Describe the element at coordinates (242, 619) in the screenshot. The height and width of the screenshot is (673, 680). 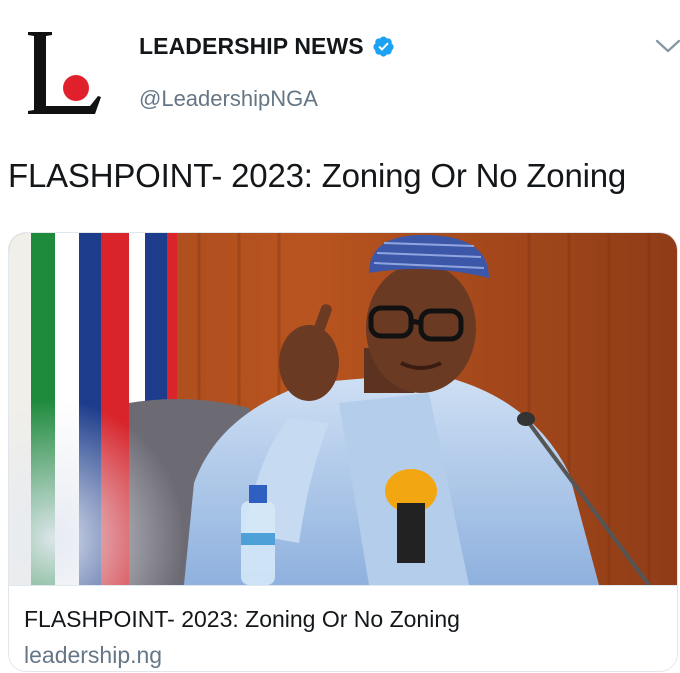
I see `card-title: FLASHPOINT- 2023: Zoning Or No Zoning` at that location.